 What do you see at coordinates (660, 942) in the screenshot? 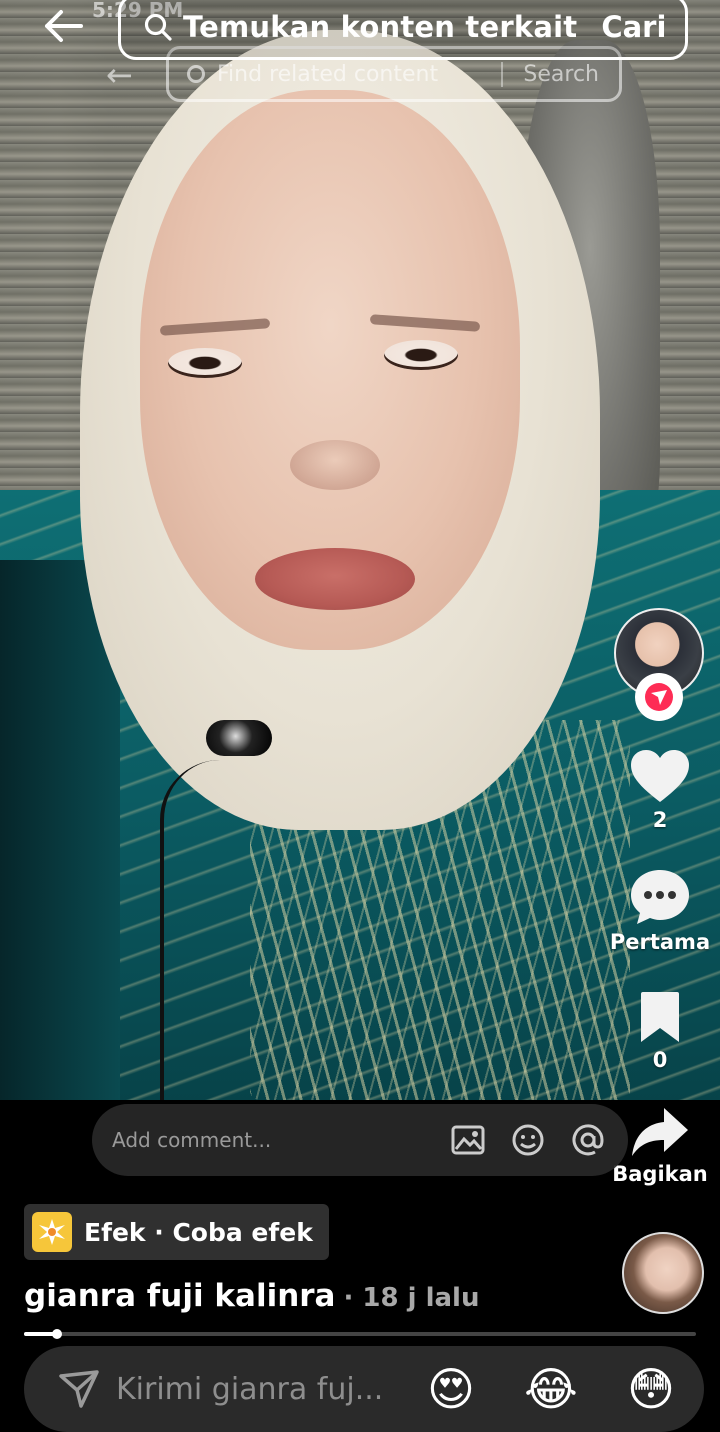
I see `comment-label: Pertama` at bounding box center [660, 942].